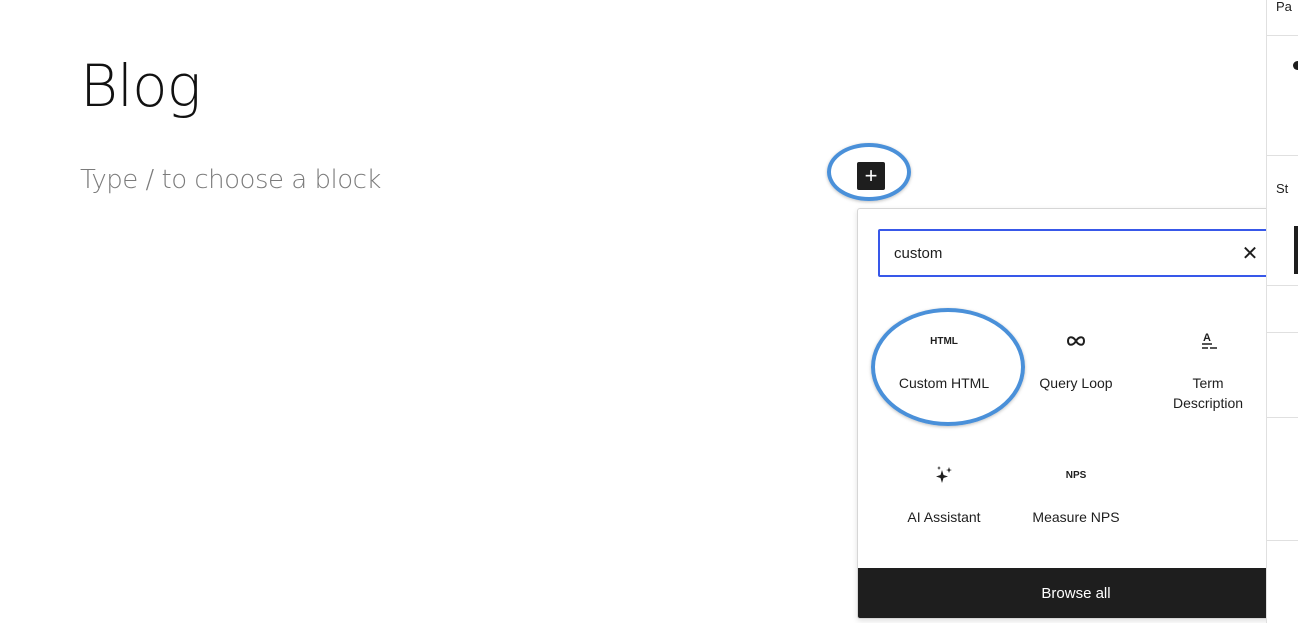 The image size is (1298, 623). I want to click on block-item-term-description: A Term Description, so click(1208, 370).